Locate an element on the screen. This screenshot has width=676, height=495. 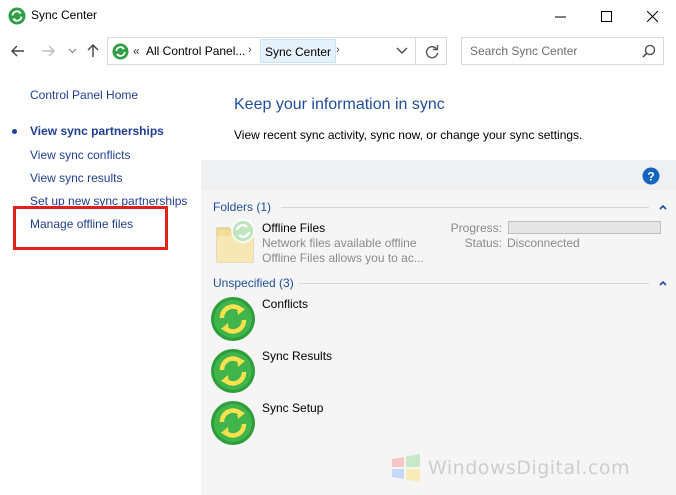
active-bullet-icon is located at coordinates (14, 131).